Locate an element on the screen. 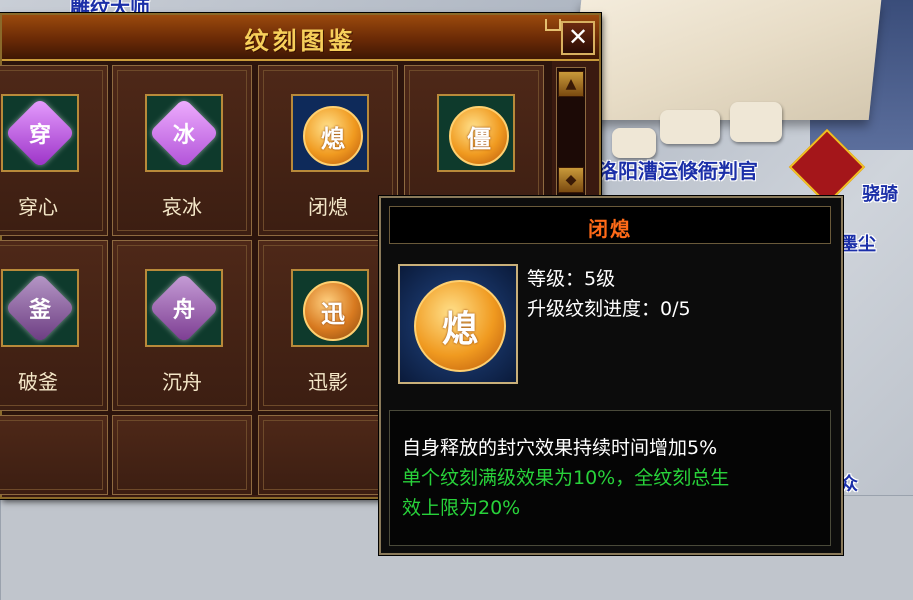  engraving-coin-icon: 迅 is located at coordinates (333, 311).